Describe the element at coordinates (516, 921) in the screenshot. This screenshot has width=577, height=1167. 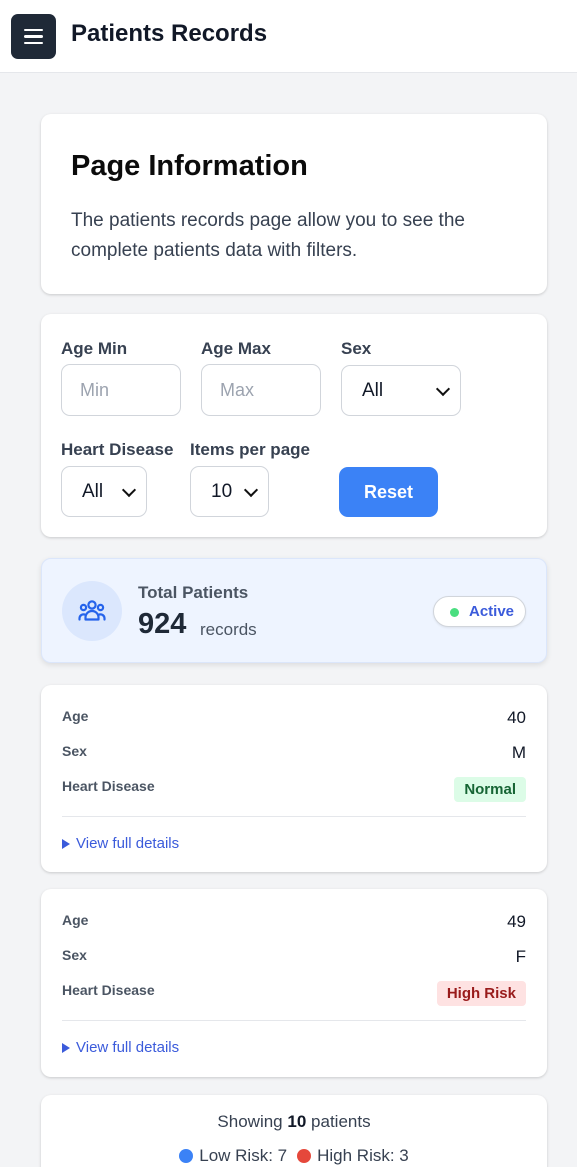
I see `age-value: 49` at that location.